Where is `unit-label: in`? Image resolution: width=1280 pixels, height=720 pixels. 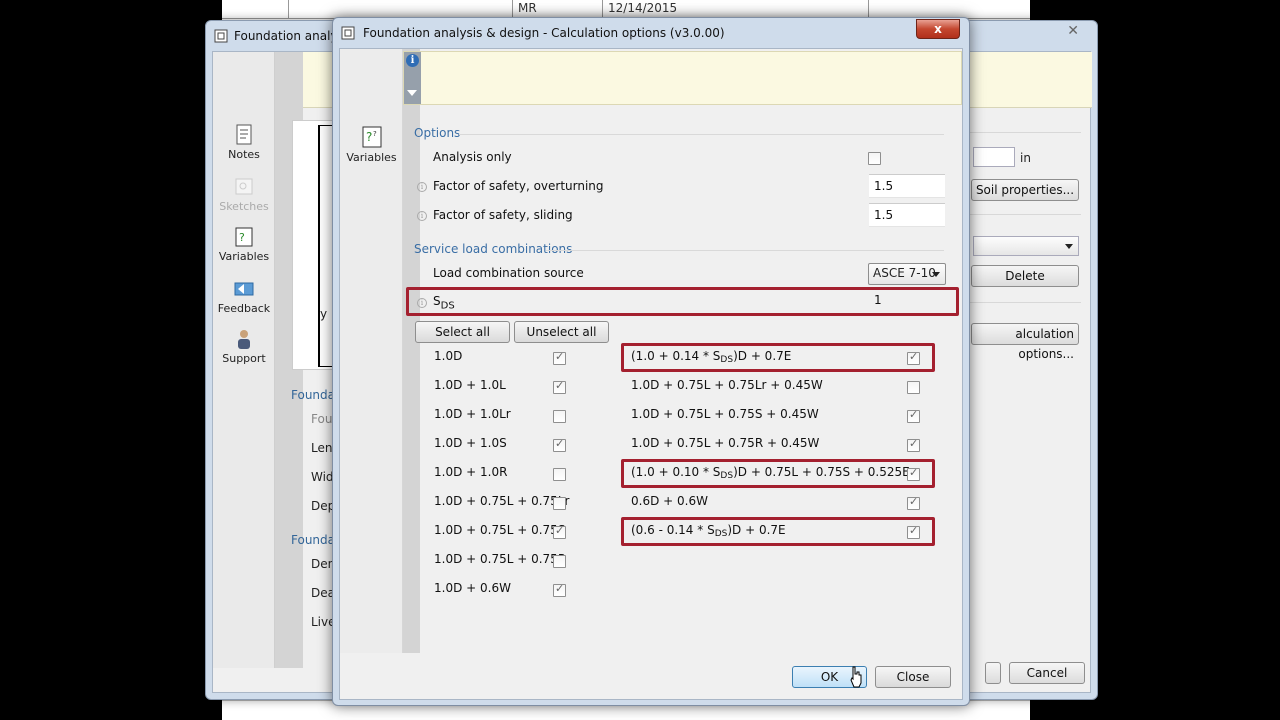 unit-label: in is located at coordinates (1025, 158).